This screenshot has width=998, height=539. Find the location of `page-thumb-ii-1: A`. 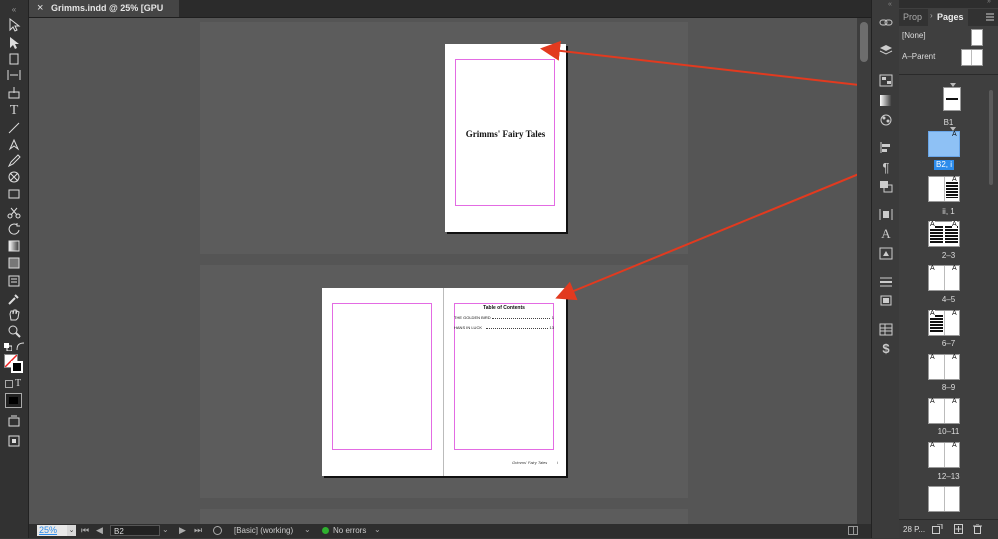

page-thumb-ii-1: A is located at coordinates (944, 189).